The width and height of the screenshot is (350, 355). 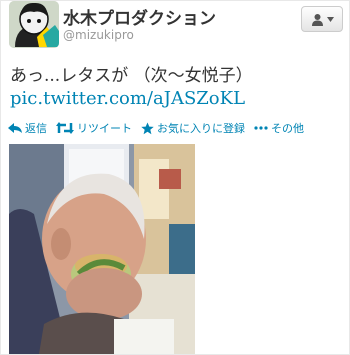 I want to click on retweet-button: リツイート, so click(x=94, y=128).